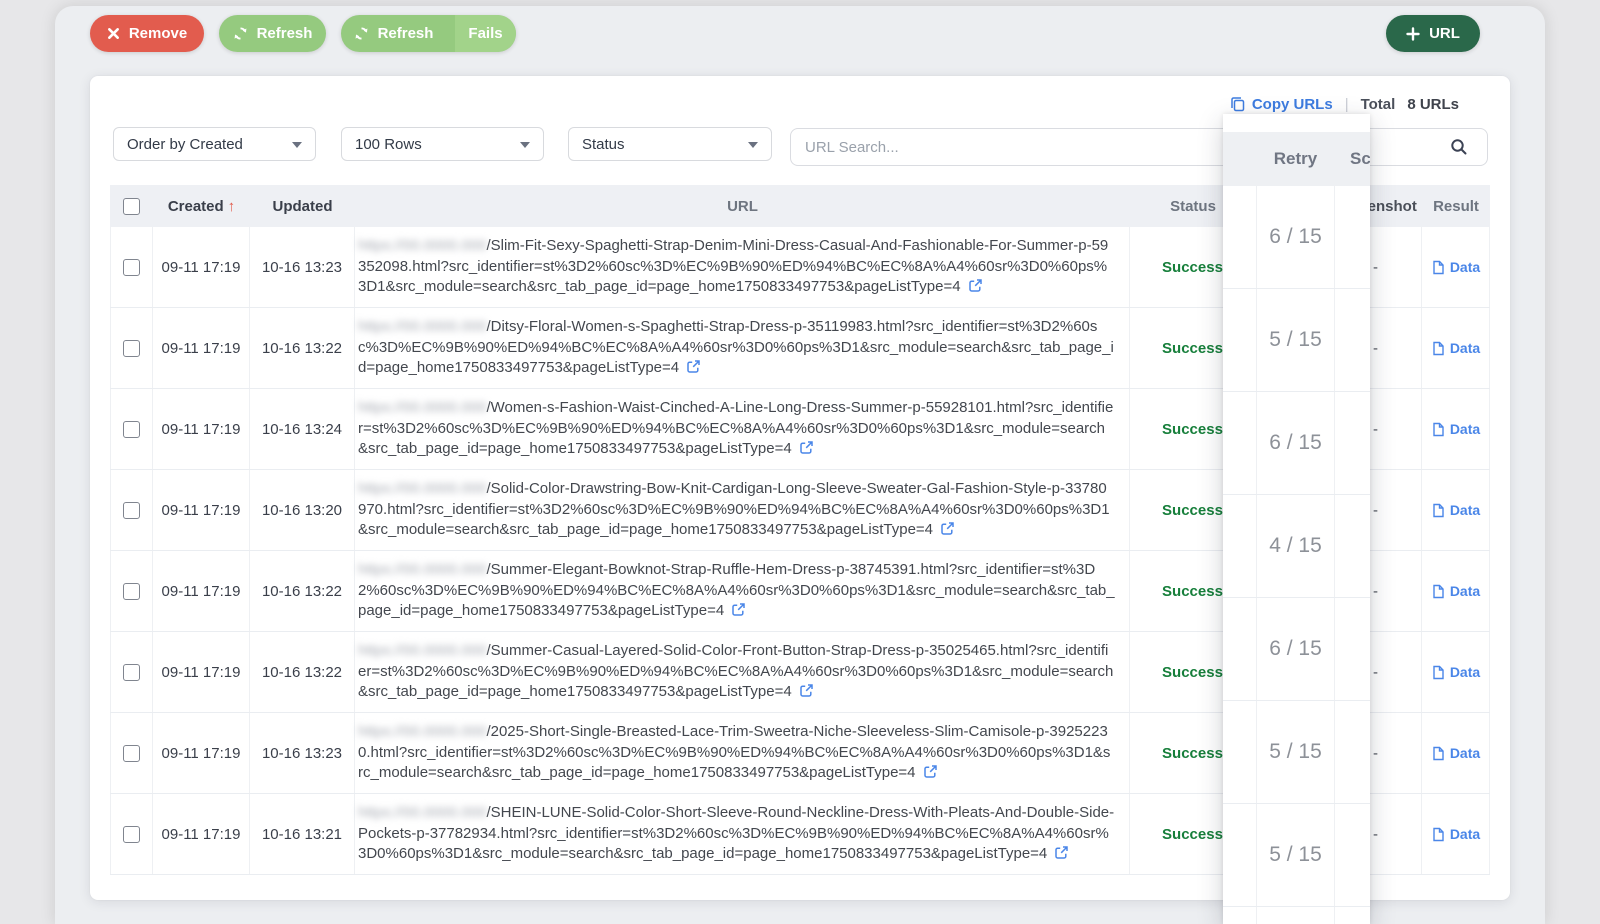 The height and width of the screenshot is (924, 1600). I want to click on drag-panel-retry-cell: 5 / 15, so click(1295, 340).